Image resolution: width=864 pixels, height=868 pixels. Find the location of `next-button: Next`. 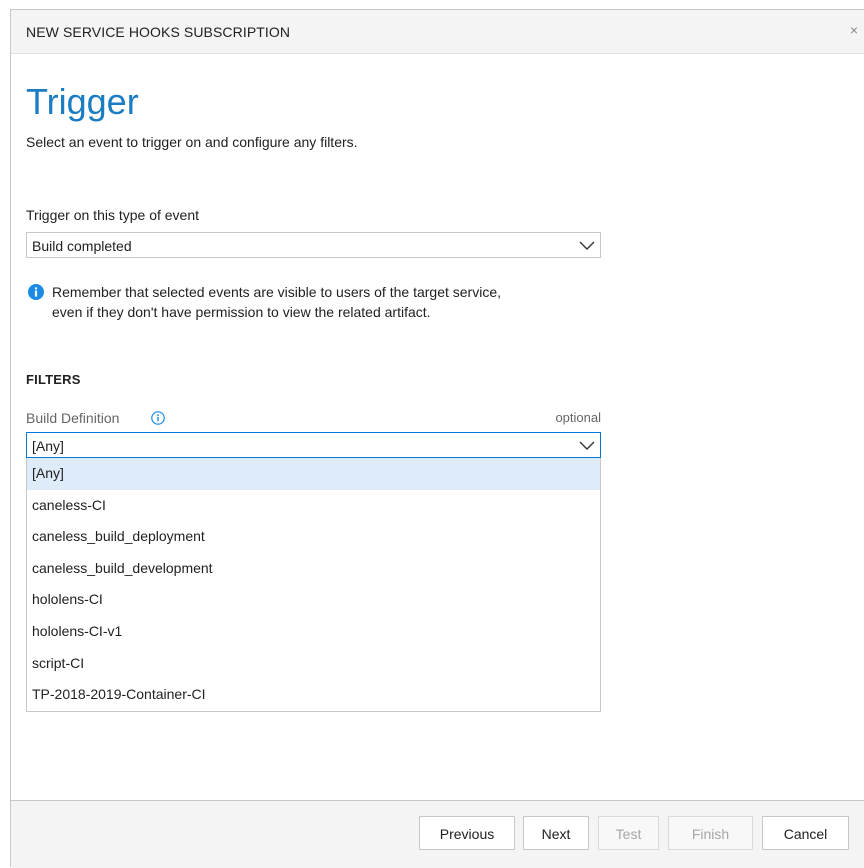

next-button: Next is located at coordinates (556, 833).